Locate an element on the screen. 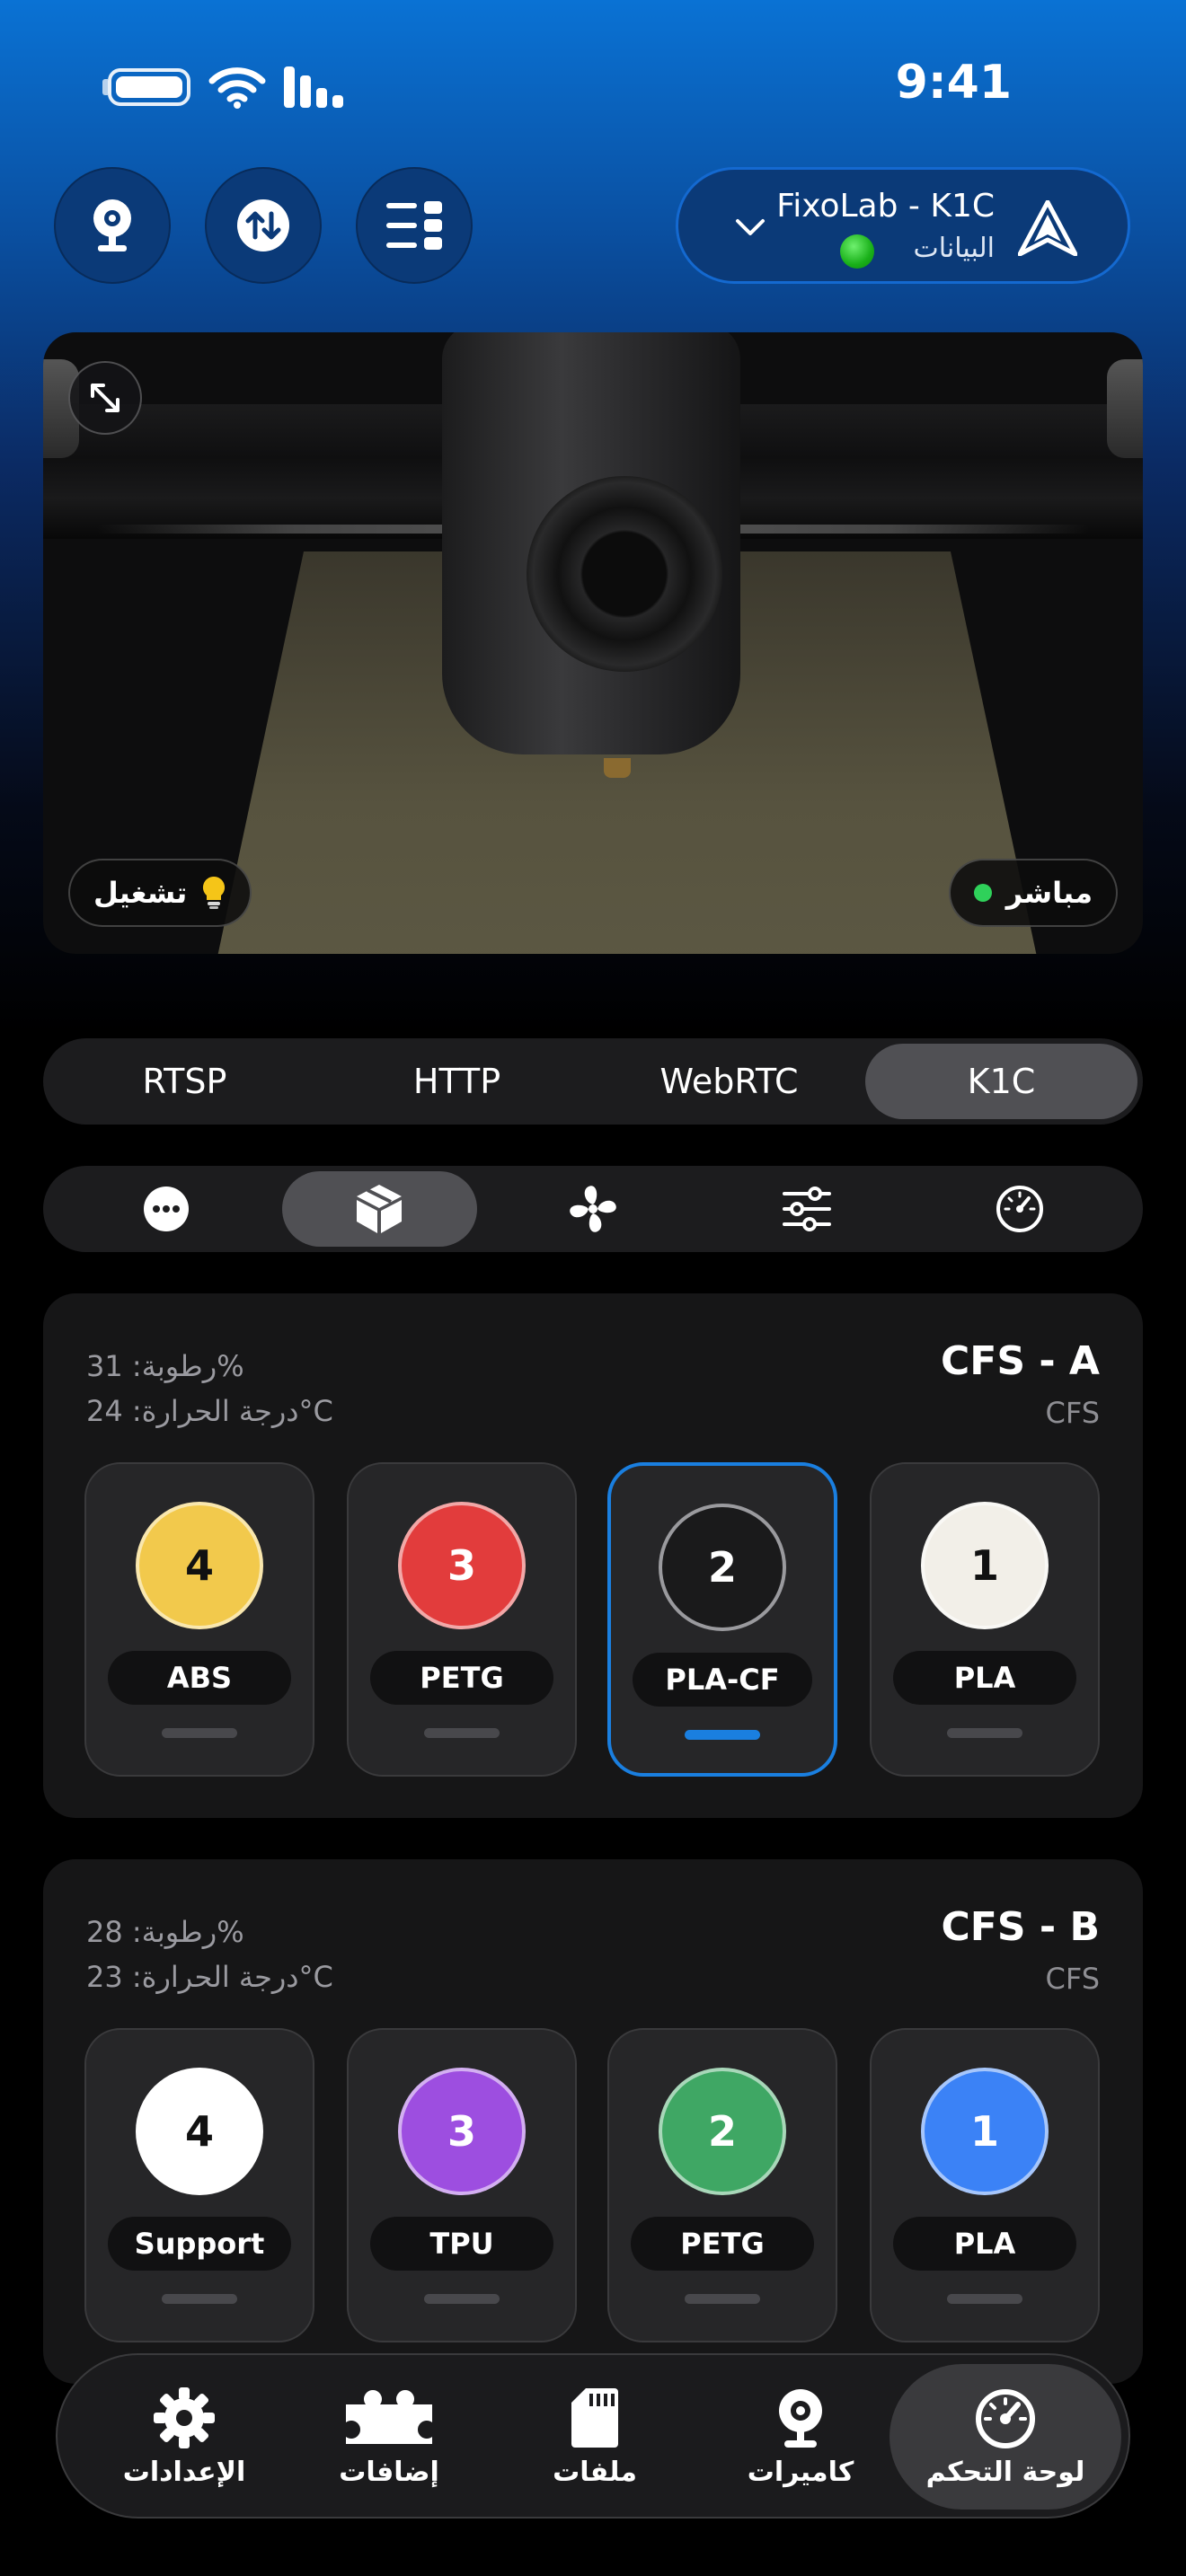 This screenshot has height=2576, width=1186. camera-toolhead-fan is located at coordinates (624, 574).